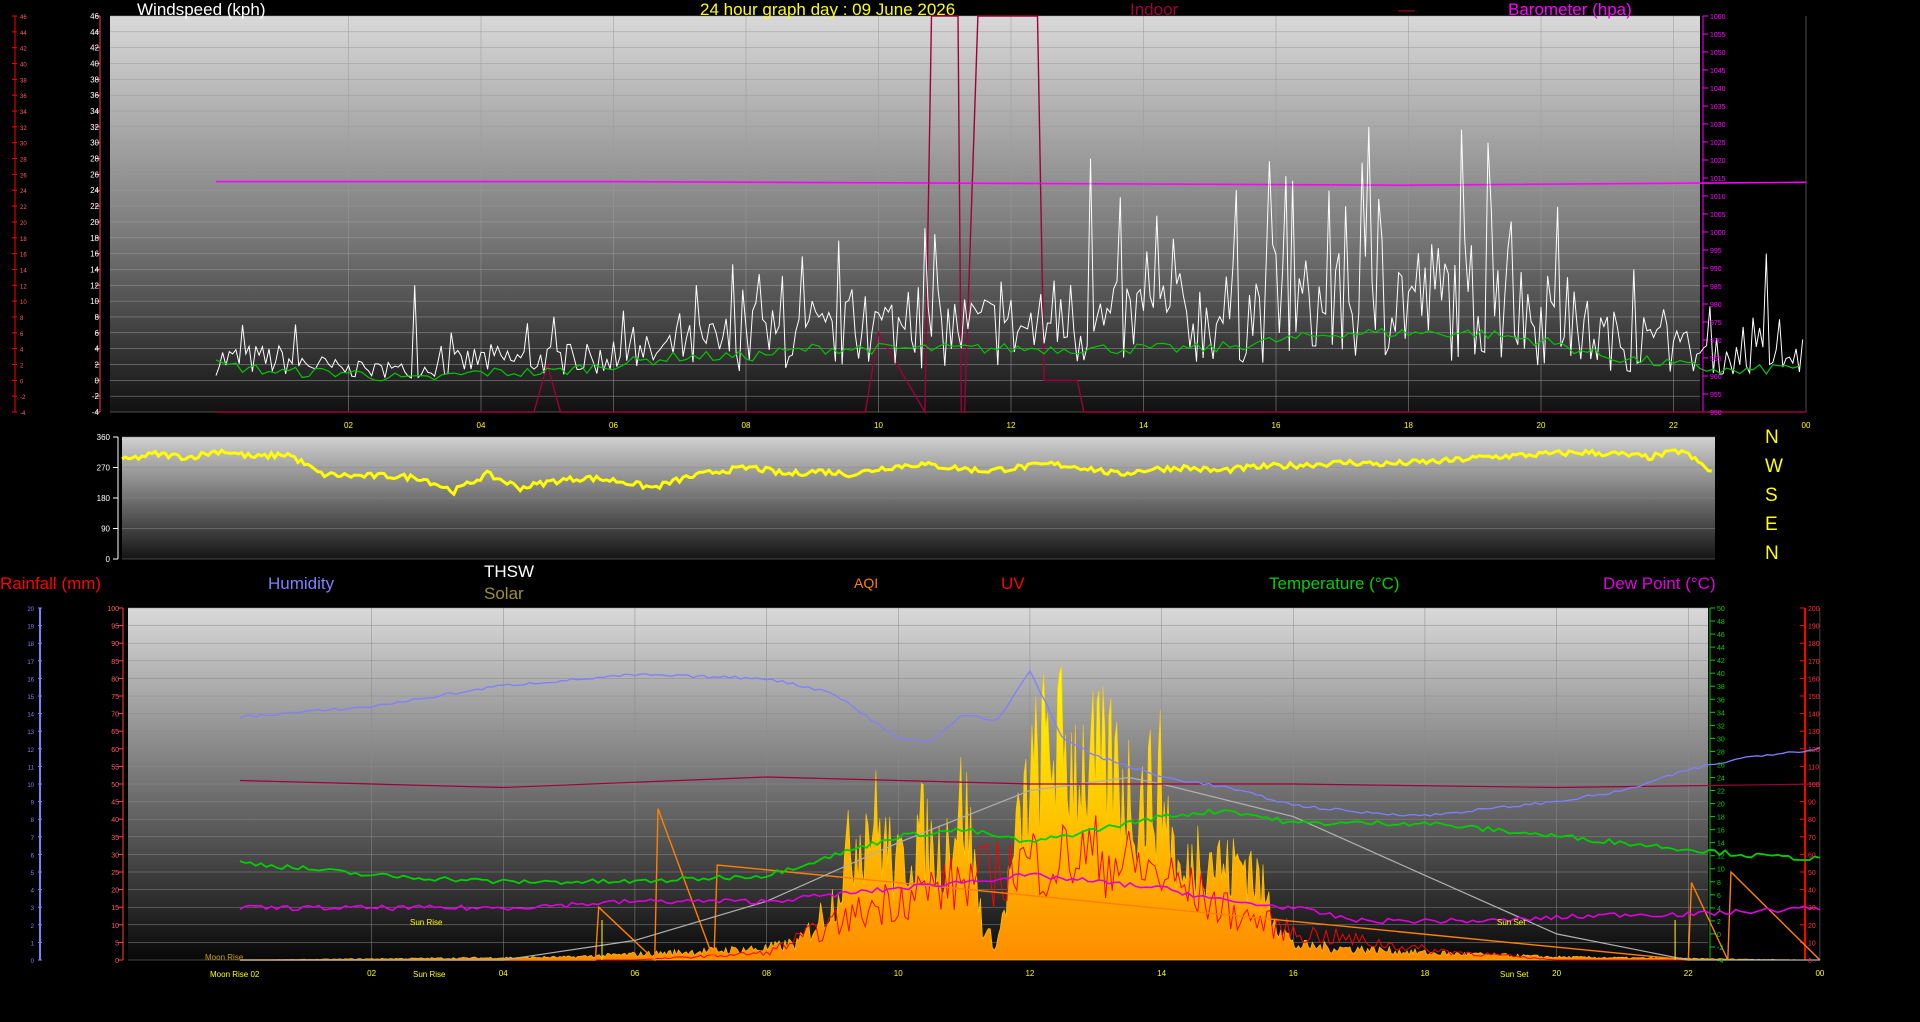  Describe the element at coordinates (23, 113) in the screenshot. I see `wind-far-left-tick-label: 34` at that location.